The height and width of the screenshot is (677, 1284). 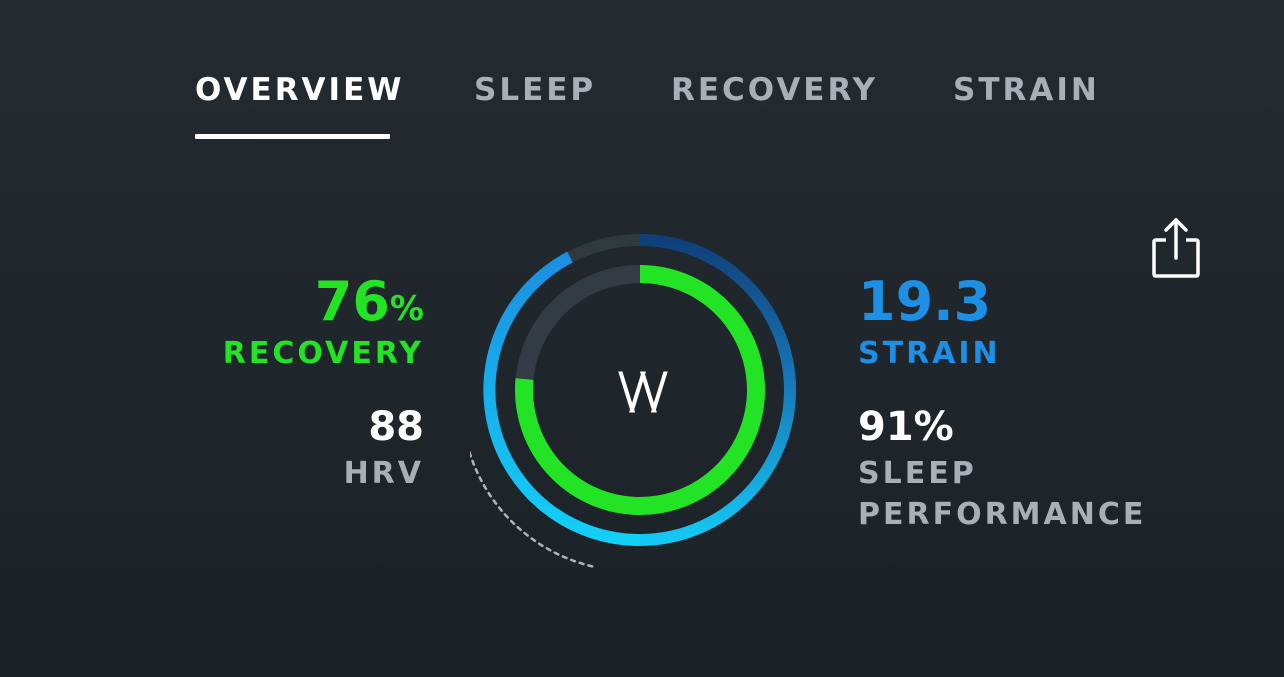 What do you see at coordinates (1002, 514) in the screenshot?
I see `sleep-performance-label-line2: PERFORMANCE` at bounding box center [1002, 514].